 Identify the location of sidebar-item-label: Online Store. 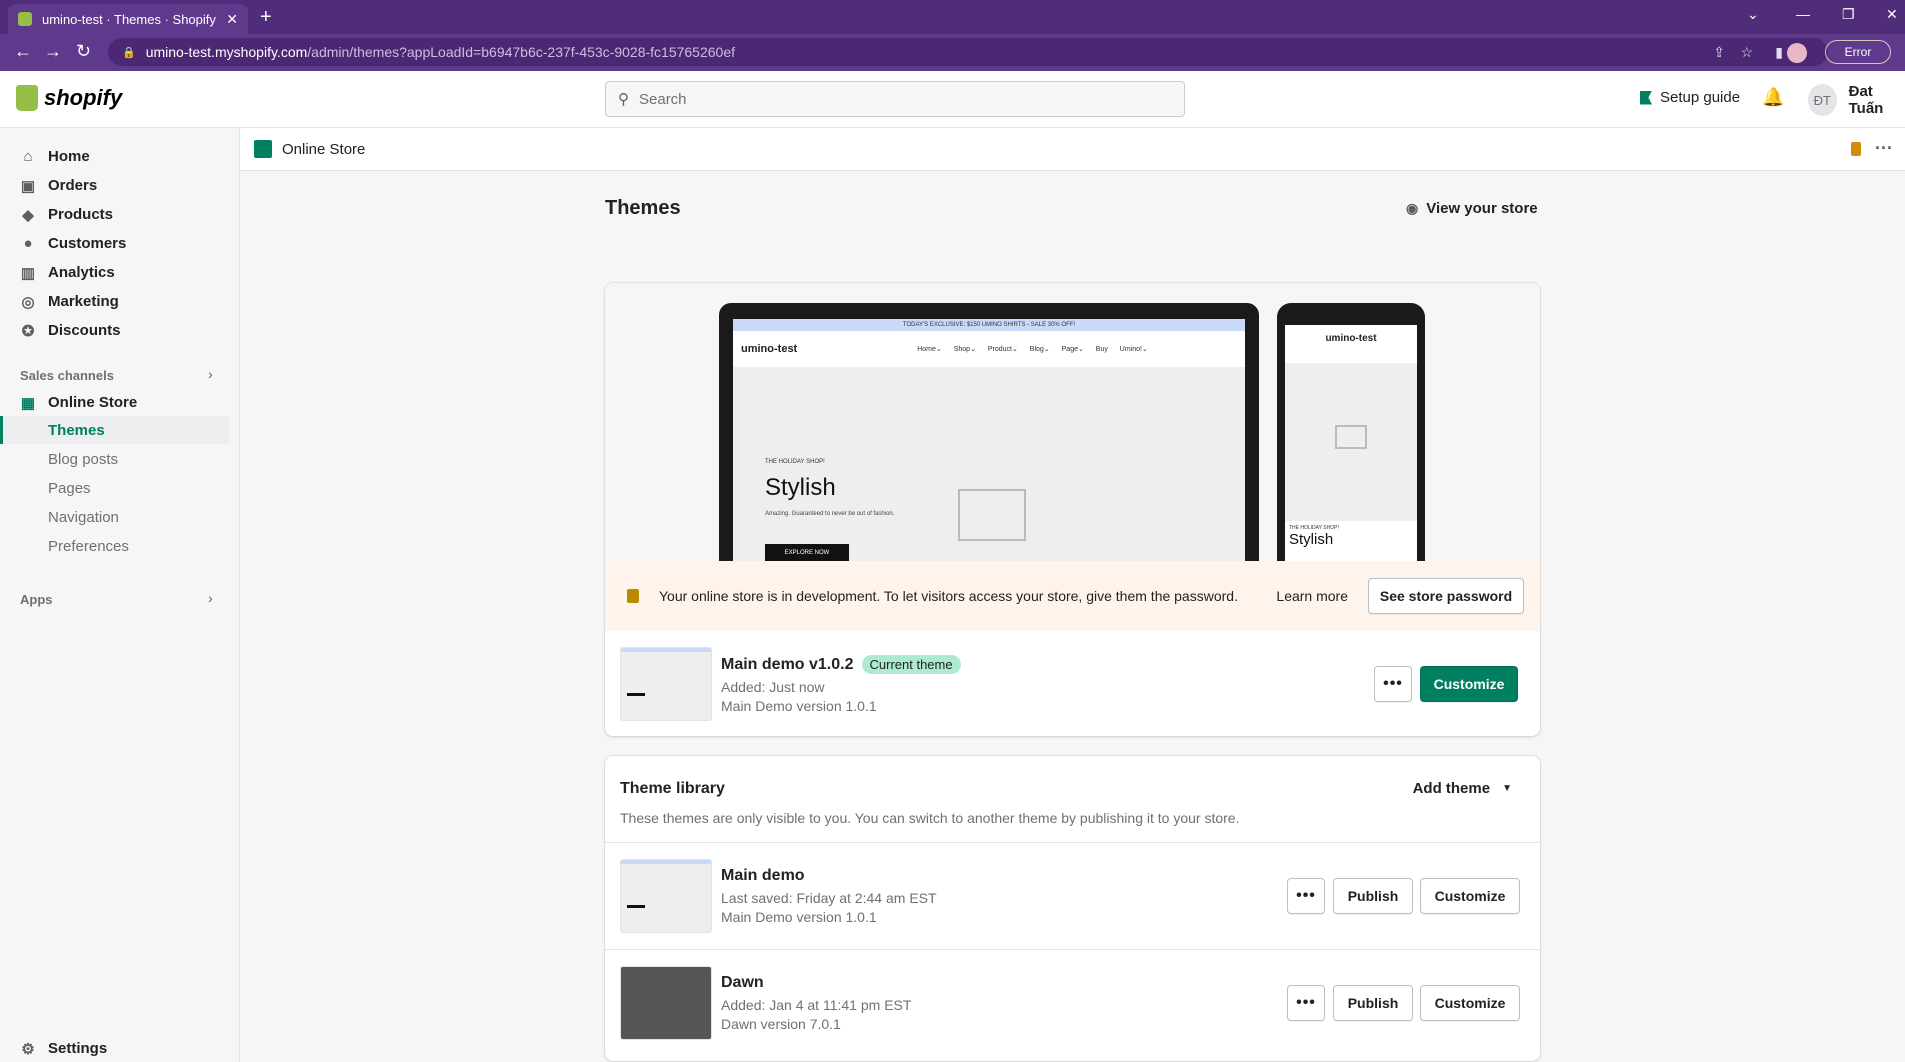
(93, 402).